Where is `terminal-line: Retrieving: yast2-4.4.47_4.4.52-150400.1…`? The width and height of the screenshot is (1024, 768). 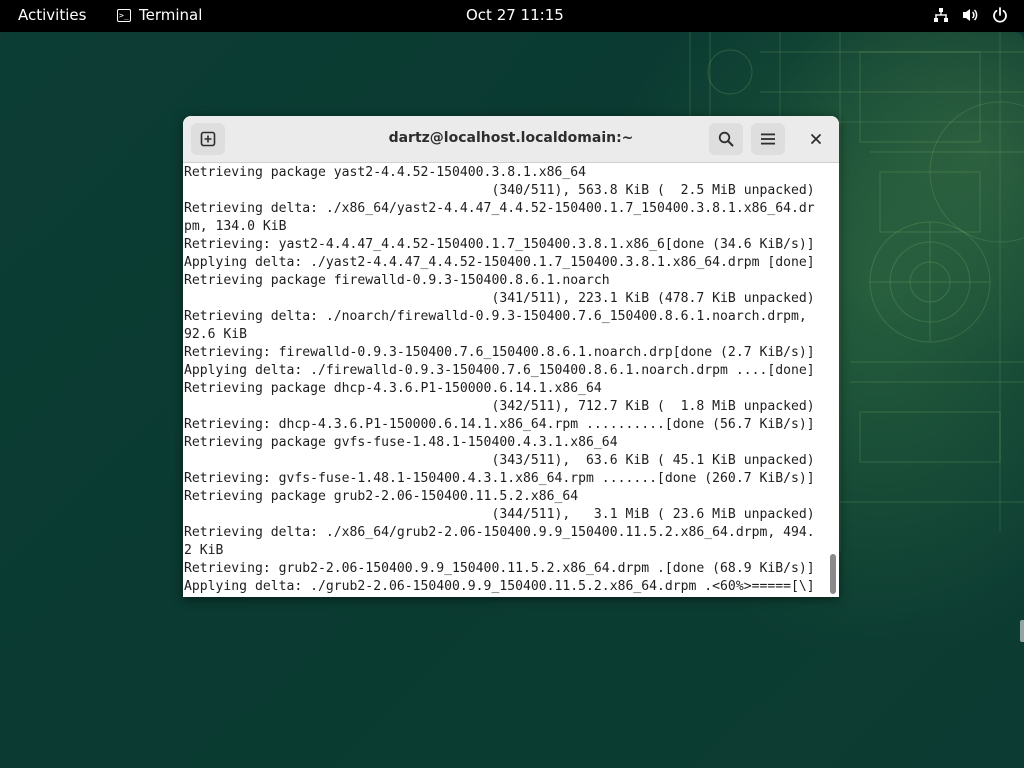 terminal-line: Retrieving: yast2-4.4.47_4.4.52-150400.1… is located at coordinates (499, 244).